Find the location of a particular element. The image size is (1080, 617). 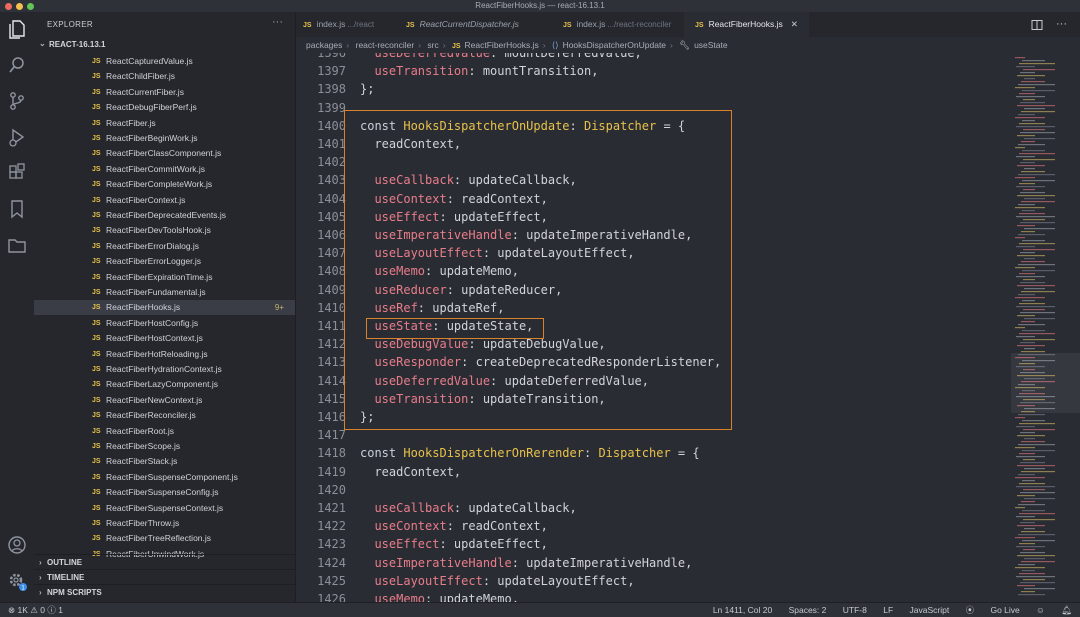

file-item: JS ReactFiberSuspenseComponent.js is located at coordinates (164, 477).